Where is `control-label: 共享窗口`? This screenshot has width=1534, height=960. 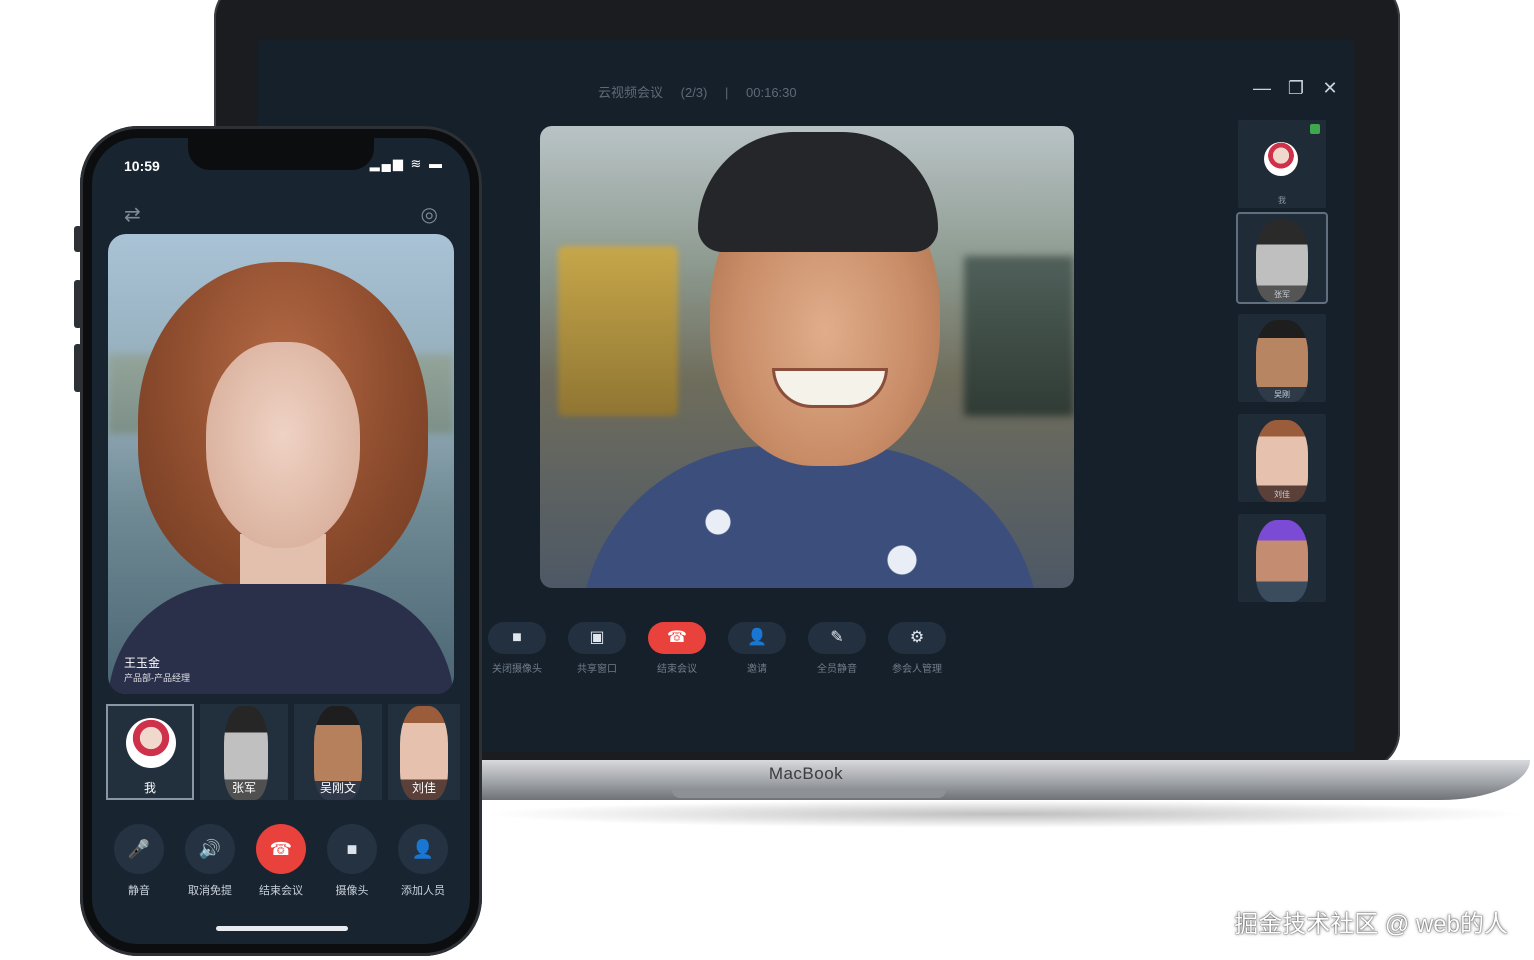
control-label: 共享窗口 is located at coordinates (597, 669).